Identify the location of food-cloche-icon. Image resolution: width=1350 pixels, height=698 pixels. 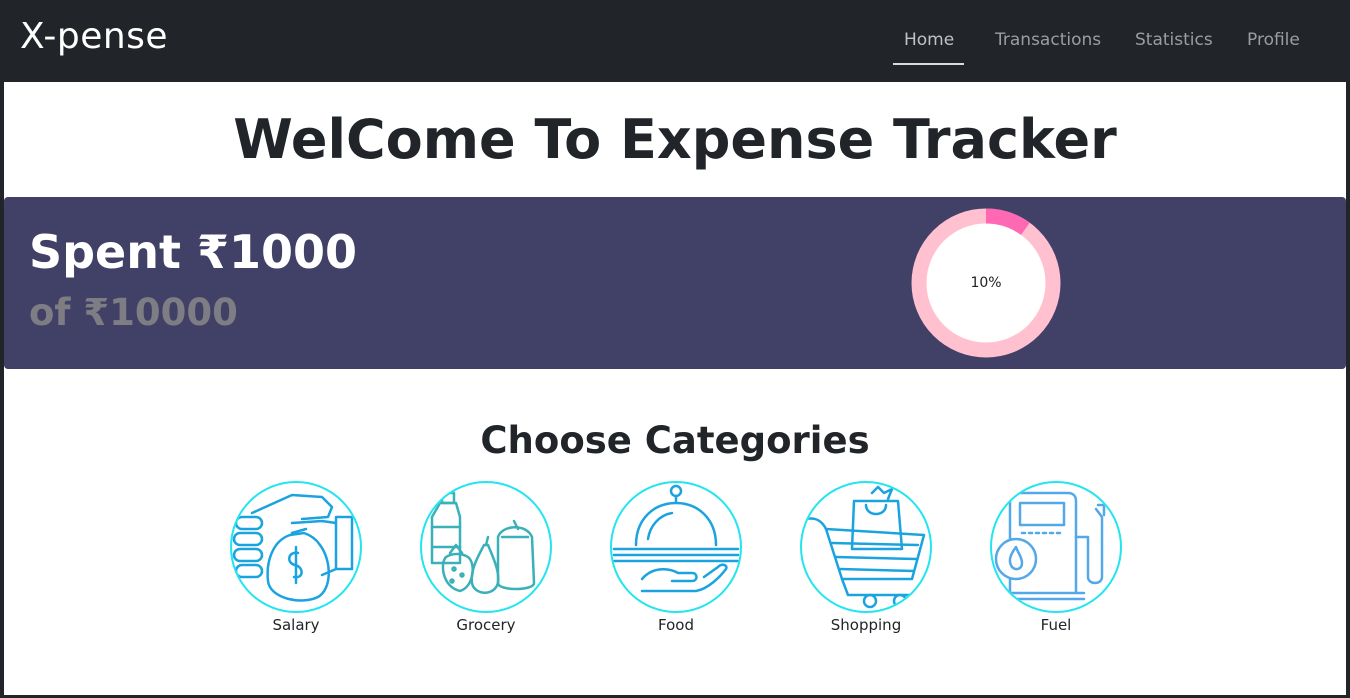
(676, 538).